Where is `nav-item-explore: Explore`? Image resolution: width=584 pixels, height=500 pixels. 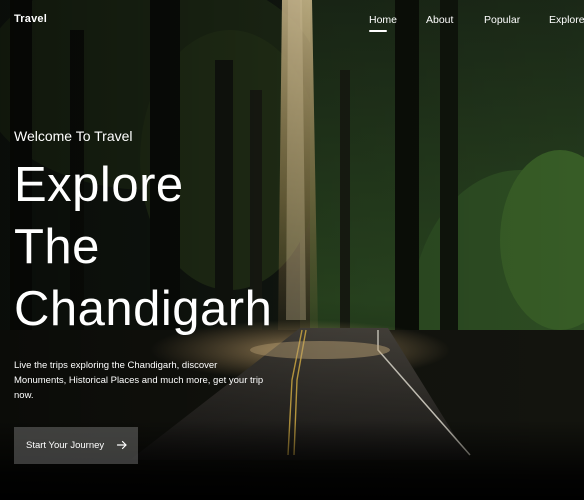 nav-item-explore: Explore is located at coordinates (566, 20).